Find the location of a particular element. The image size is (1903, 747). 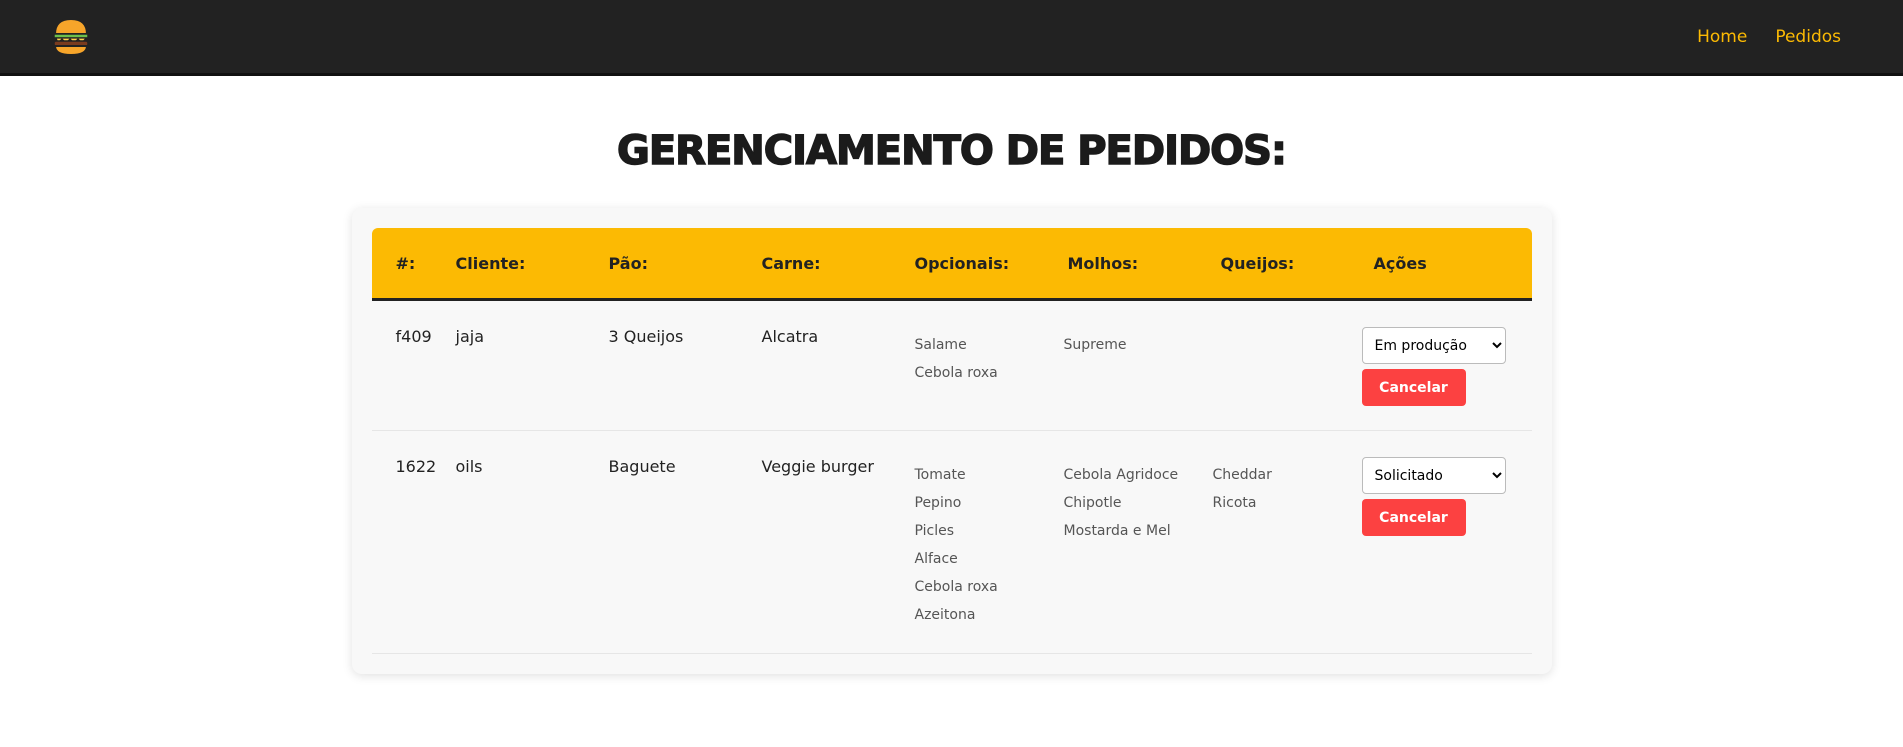

order-meat: Veggie burger is located at coordinates (817, 466).